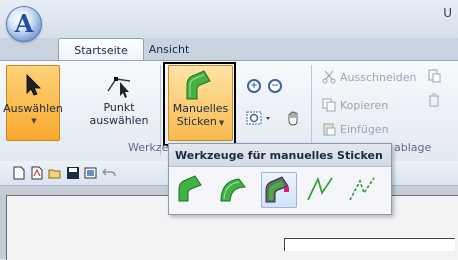 The height and width of the screenshot is (260, 458). I want to click on point-select-icon, so click(119, 84).